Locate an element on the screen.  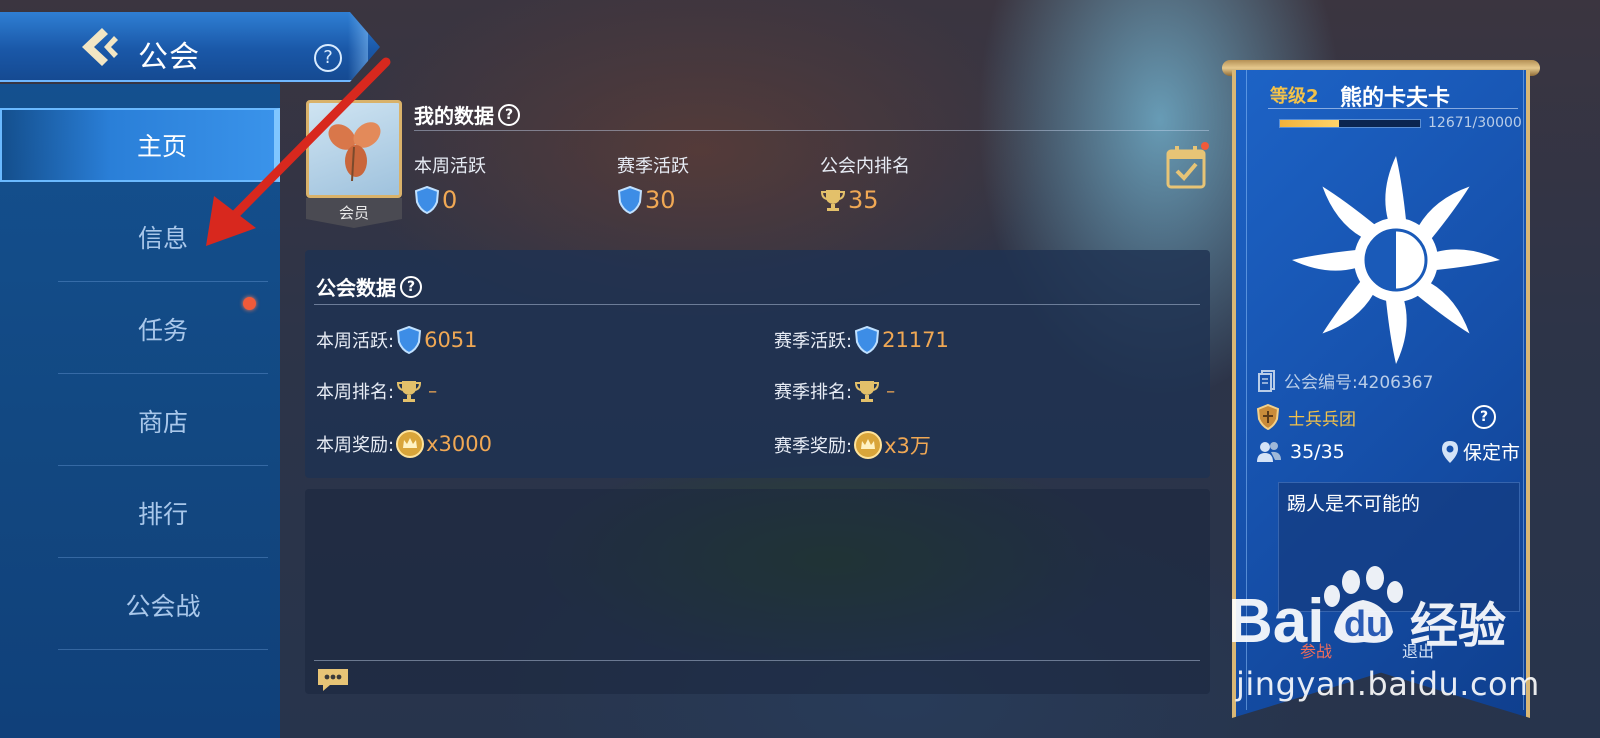
guild-weekly-activity-label: 本周活跃: is located at coordinates (355, 341).